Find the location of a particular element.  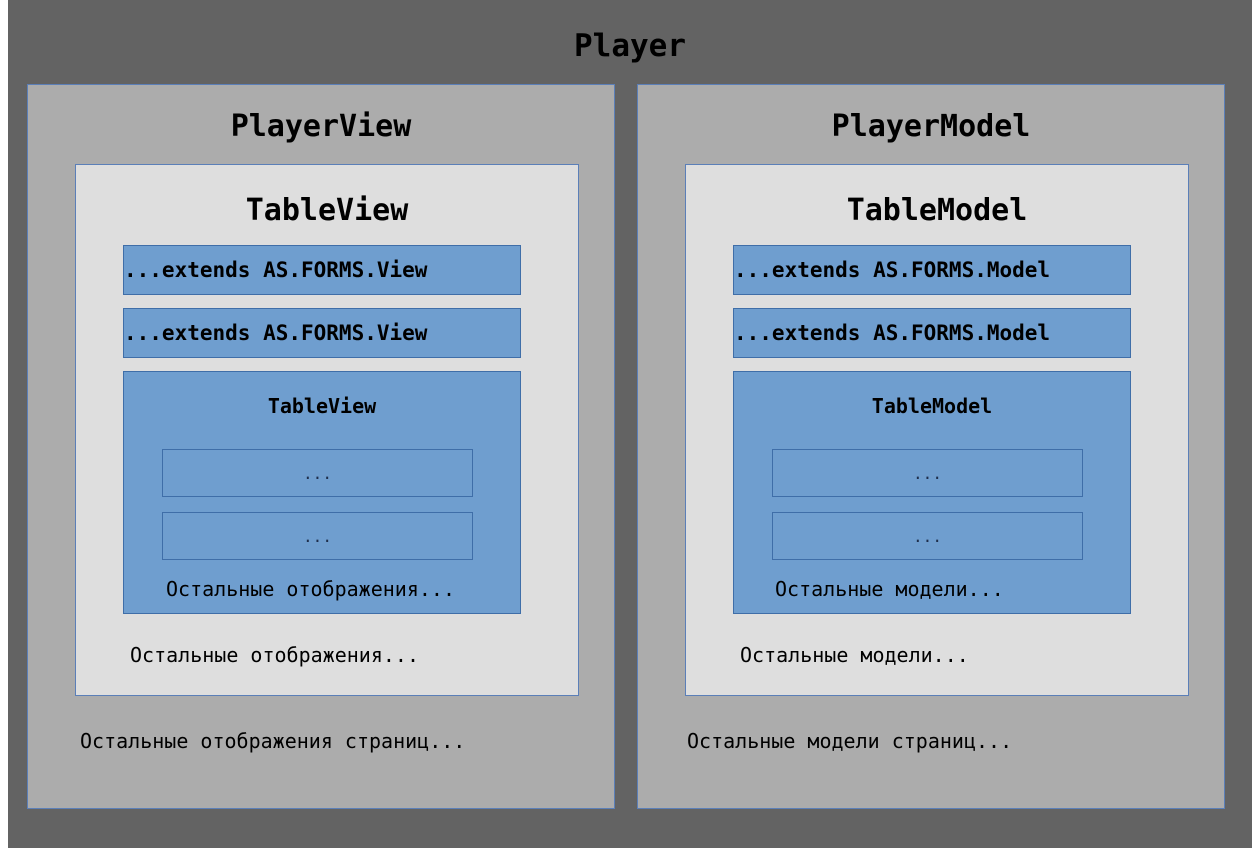

extends-view-bar-1: ...extends AS.FORMS.View is located at coordinates (322, 270).